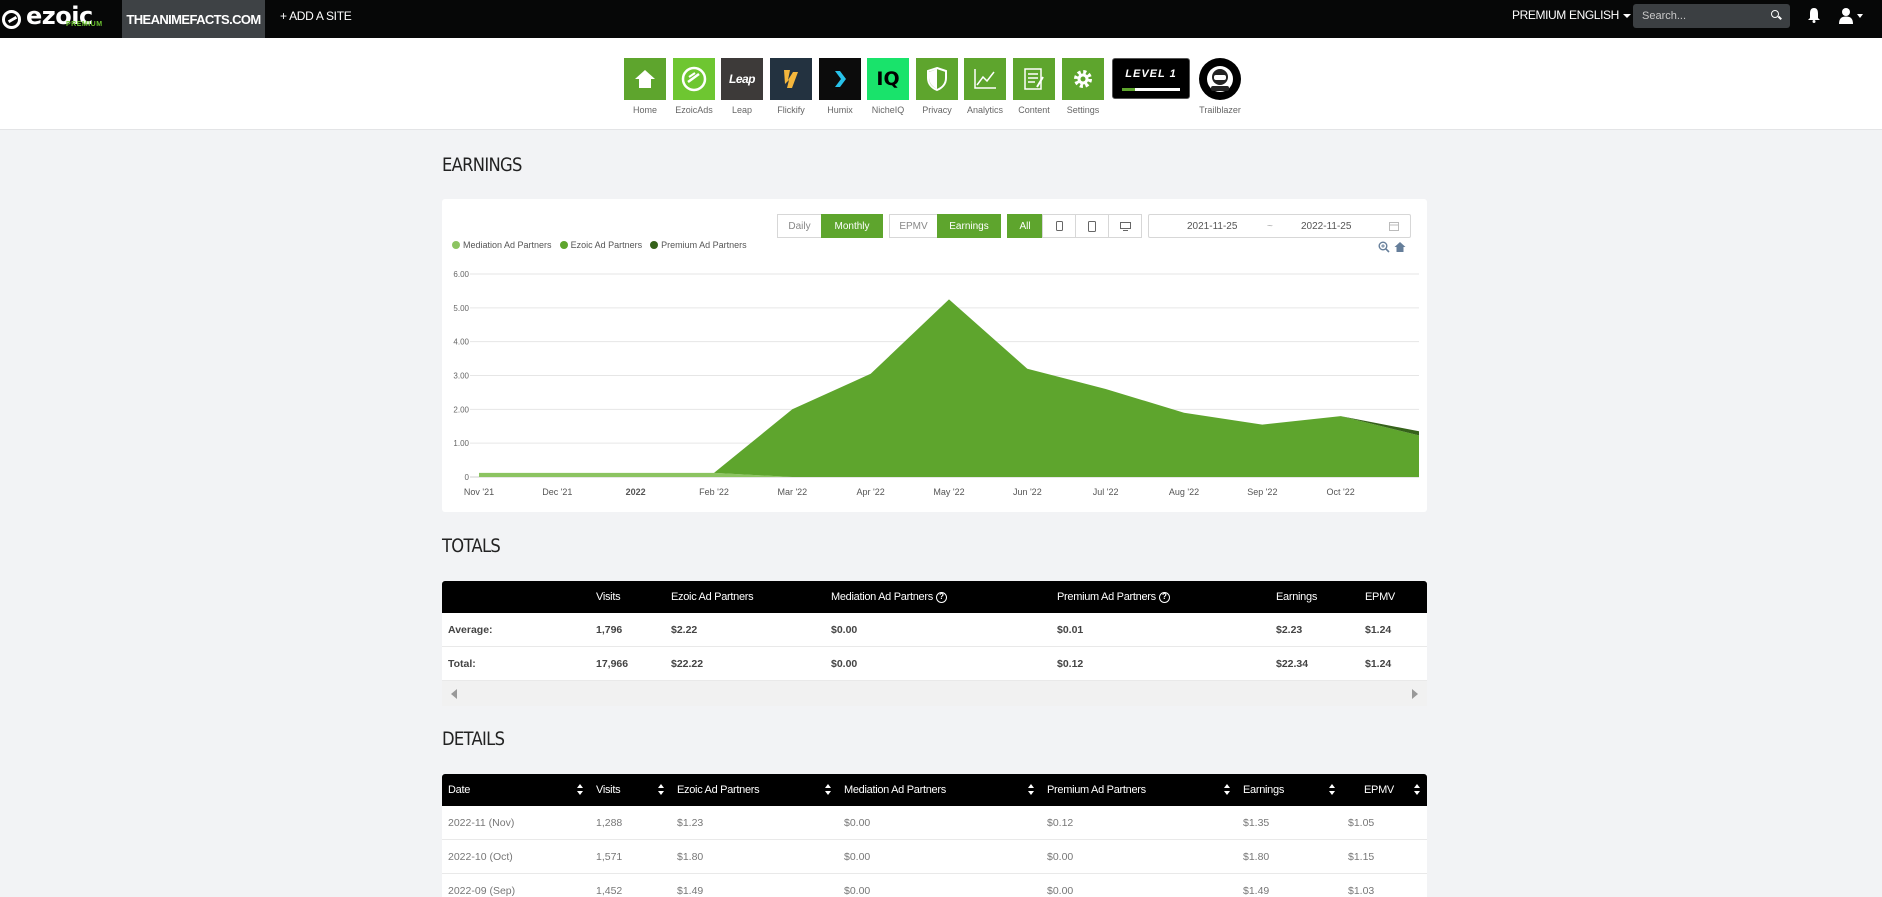  Describe the element at coordinates (1256, 891) in the screenshot. I see `cell-earnings: $1.49` at that location.